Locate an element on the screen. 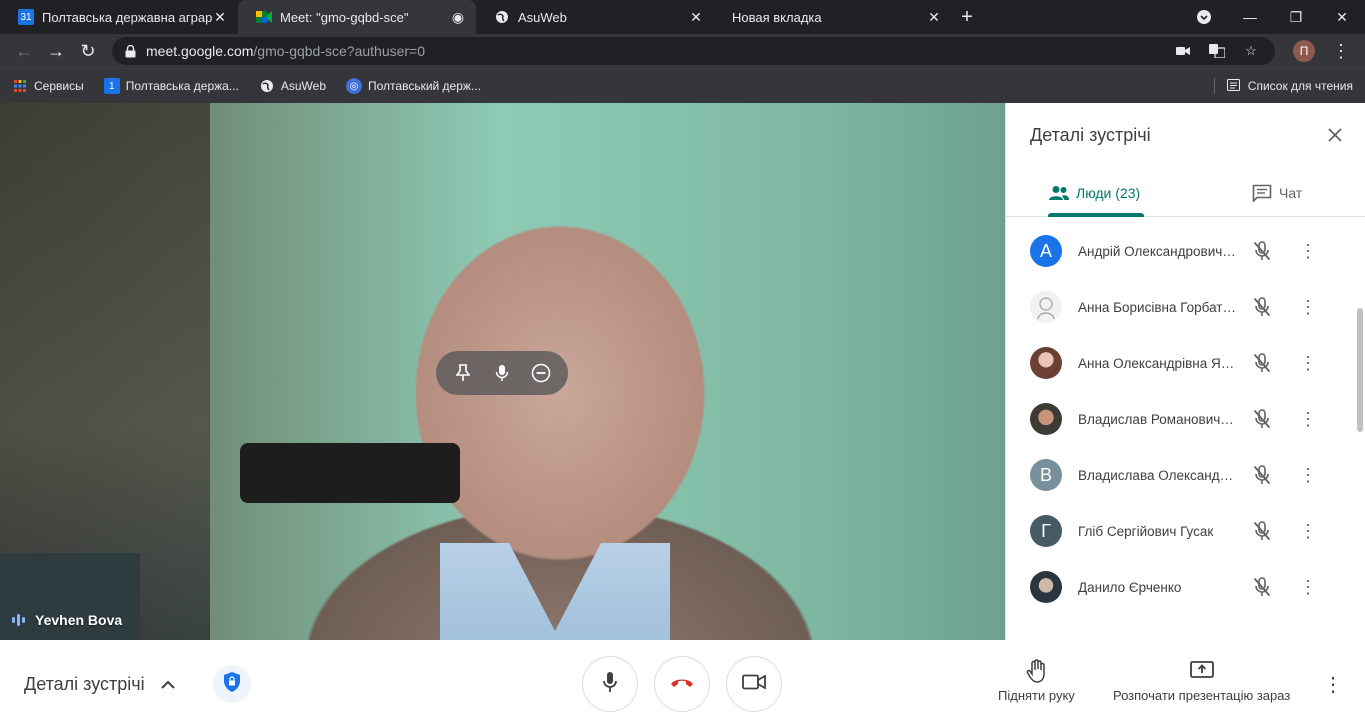 Image resolution: width=1365 pixels, height=726 pixels. end-call-button is located at coordinates (682, 684).